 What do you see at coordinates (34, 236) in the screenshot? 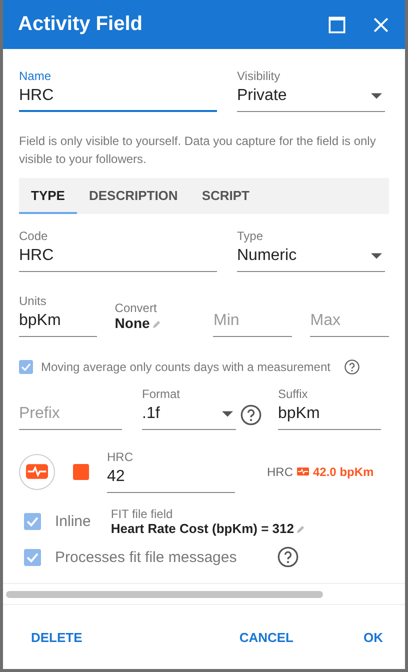
I see `field-label: Code` at bounding box center [34, 236].